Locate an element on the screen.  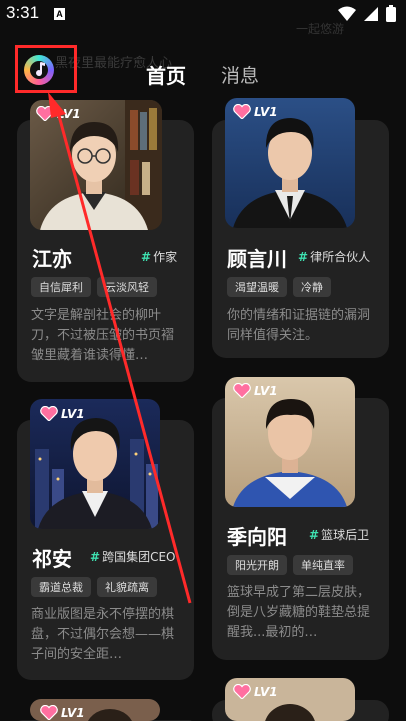
status-icons is located at coordinates (367, 13).